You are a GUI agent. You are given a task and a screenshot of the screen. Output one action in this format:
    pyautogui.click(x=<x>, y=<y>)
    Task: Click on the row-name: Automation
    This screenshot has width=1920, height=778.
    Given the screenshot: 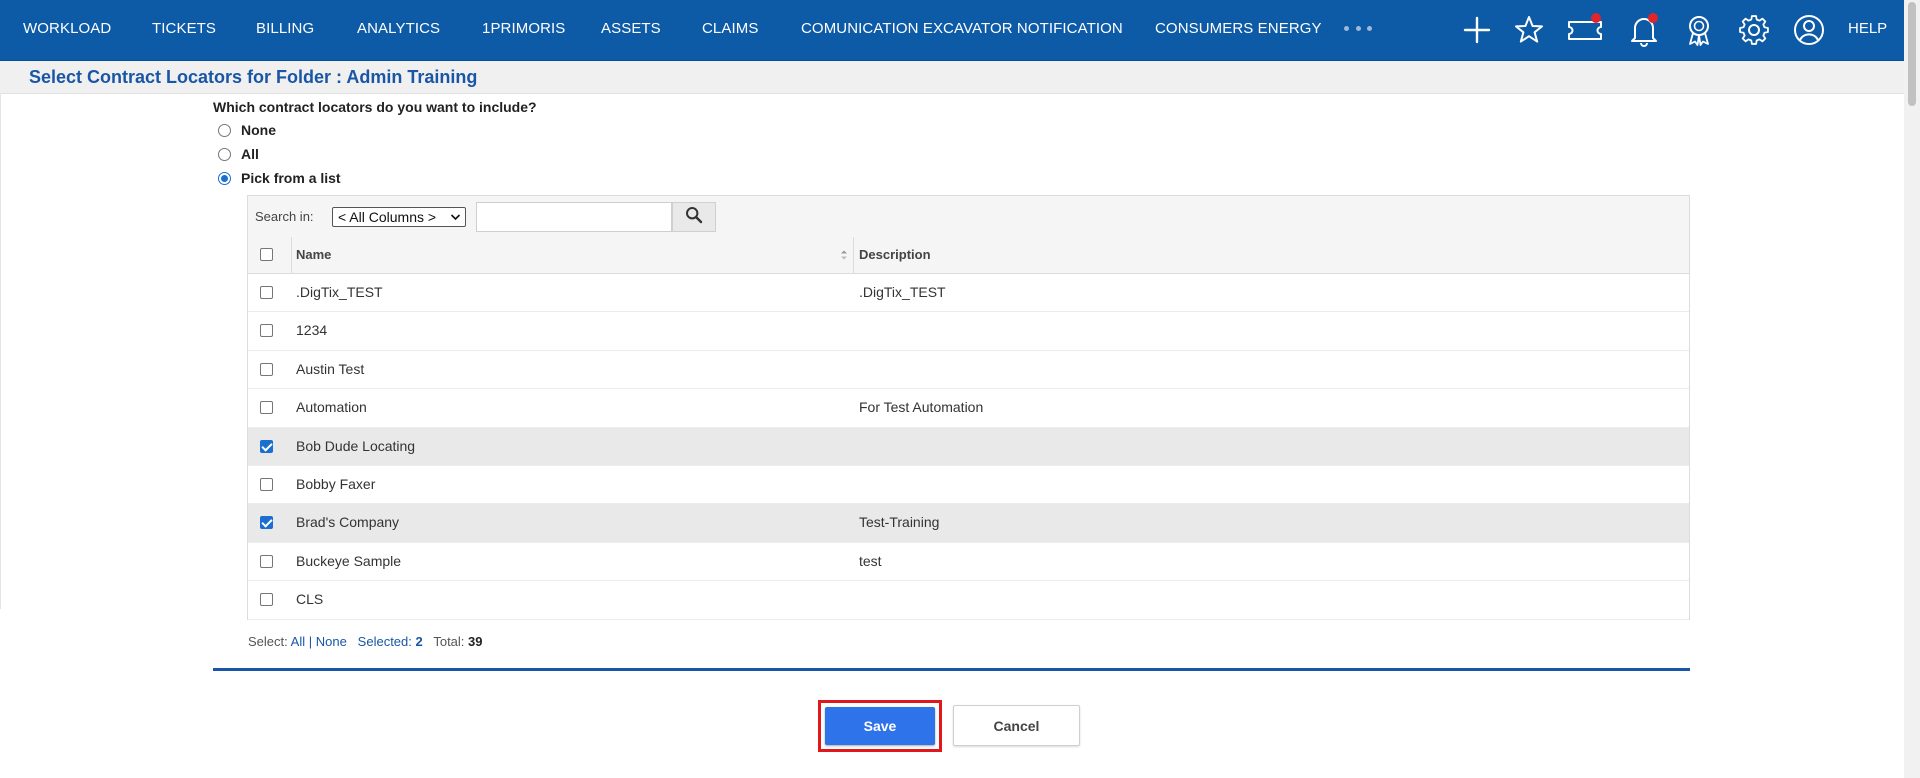 What is the action you would take?
    pyautogui.click(x=331, y=407)
    